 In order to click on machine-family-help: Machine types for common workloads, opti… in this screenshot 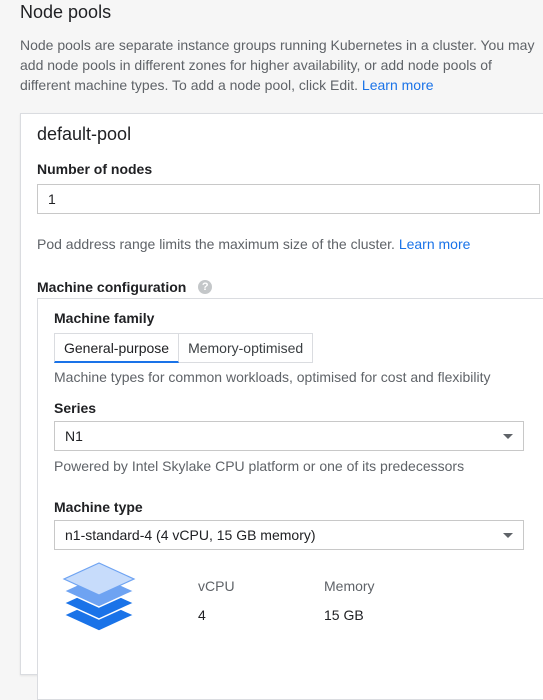, I will do `click(272, 377)`.